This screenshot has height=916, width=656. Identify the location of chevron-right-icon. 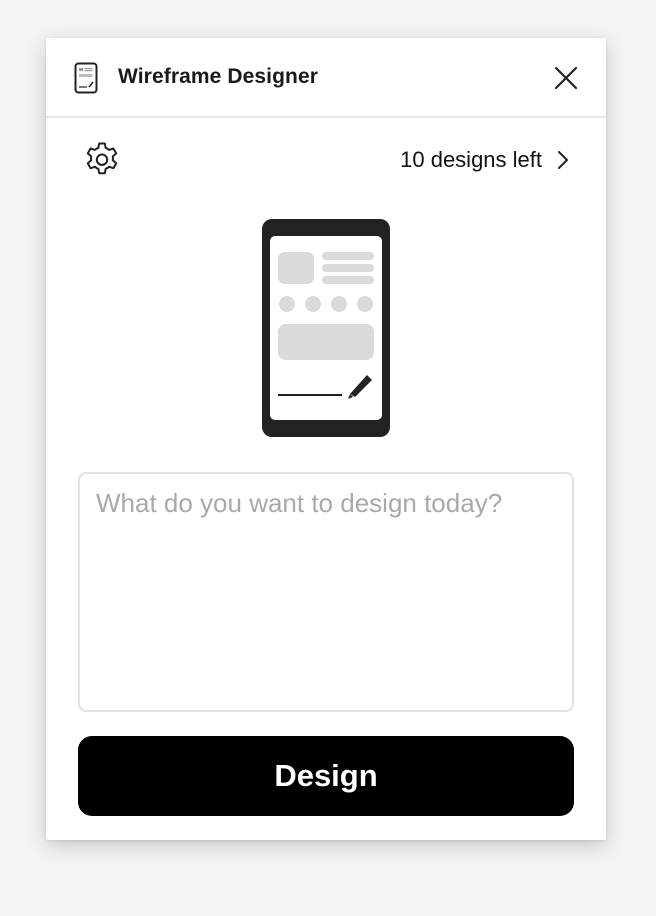
(563, 160).